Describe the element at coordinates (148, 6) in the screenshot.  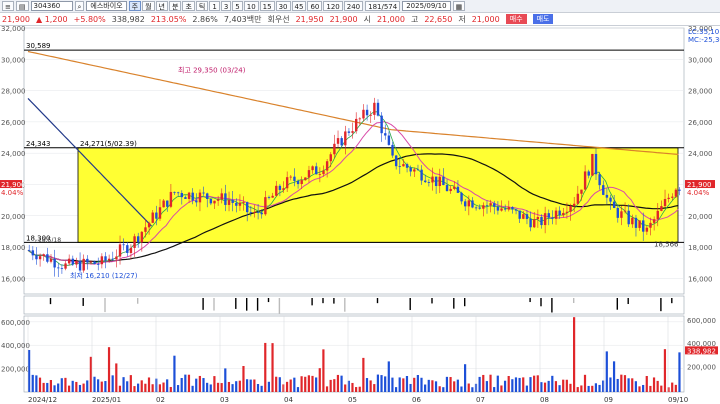
I see `period-button-월: 월` at that location.